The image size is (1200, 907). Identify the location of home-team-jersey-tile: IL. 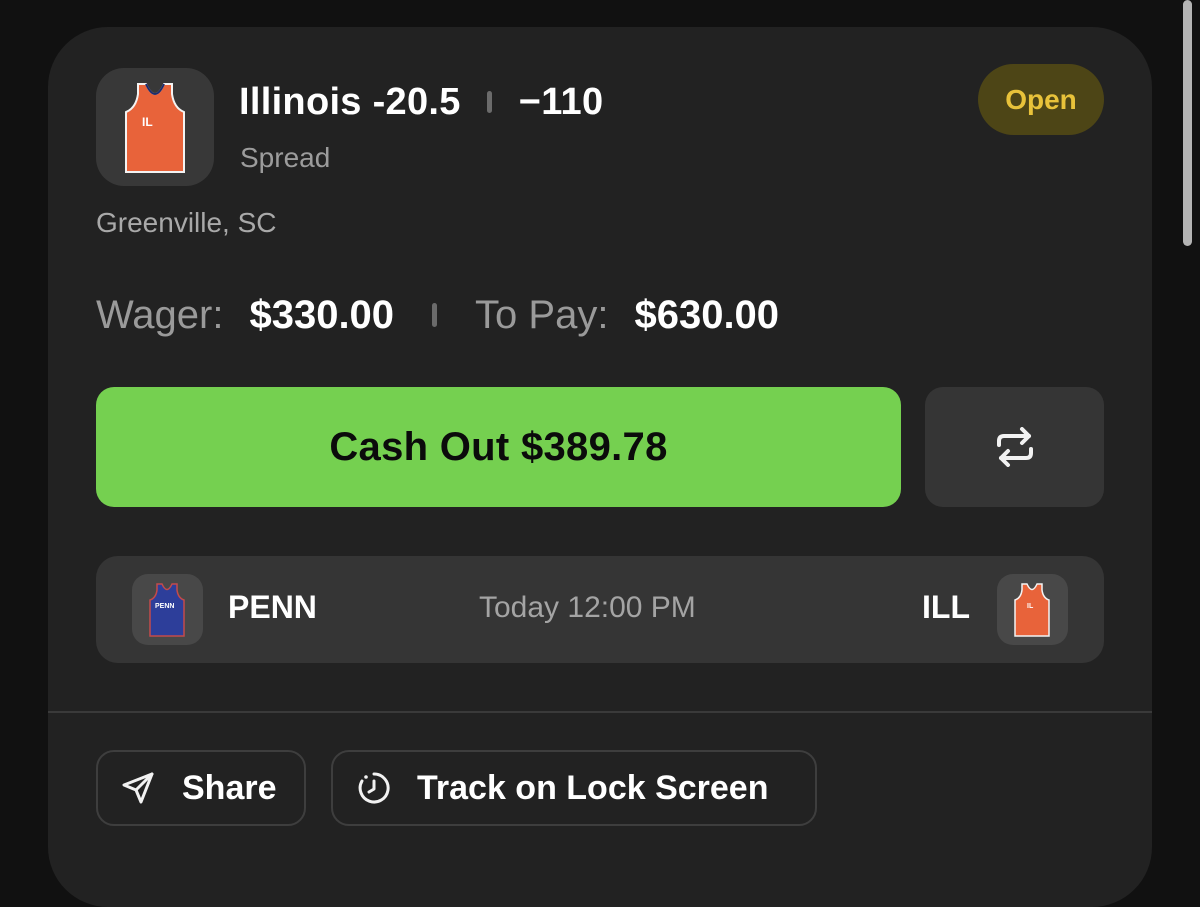
(1032, 609).